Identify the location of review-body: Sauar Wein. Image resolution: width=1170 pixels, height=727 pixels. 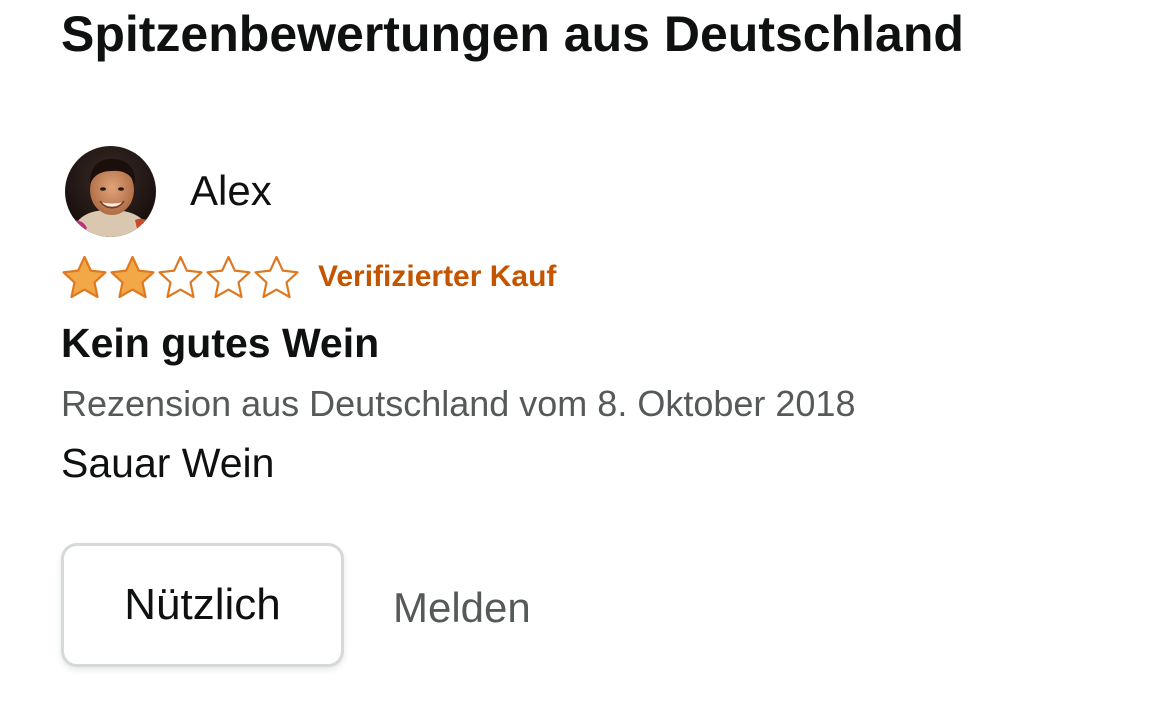
(168, 463).